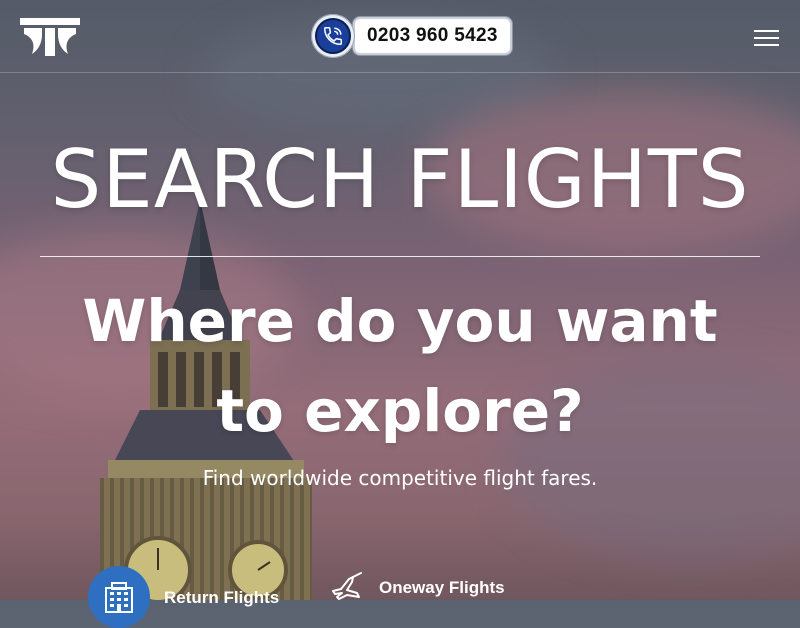 This screenshot has height=628, width=800. What do you see at coordinates (400, 179) in the screenshot?
I see `page-title: SEARCH FLIGHTS` at bounding box center [400, 179].